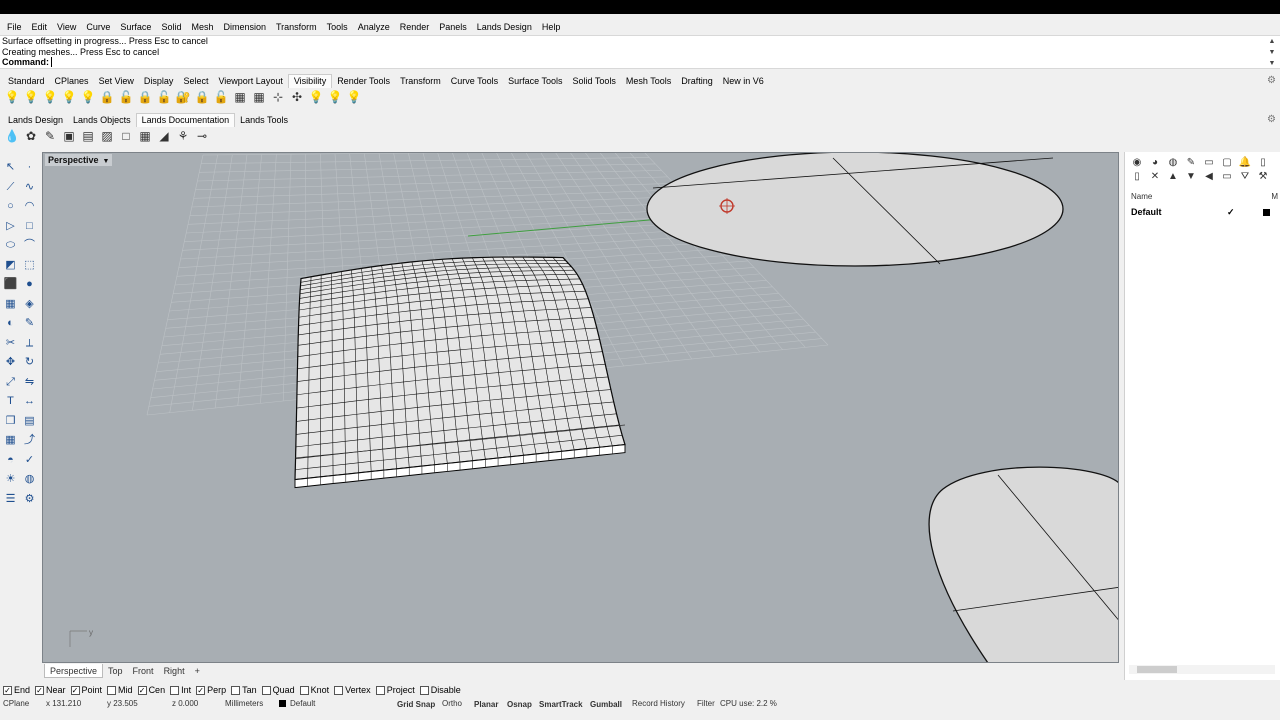 This screenshot has width=1280, height=720. Describe the element at coordinates (278, 97) in the screenshot. I see `hide-points-icon: ⊹` at that location.